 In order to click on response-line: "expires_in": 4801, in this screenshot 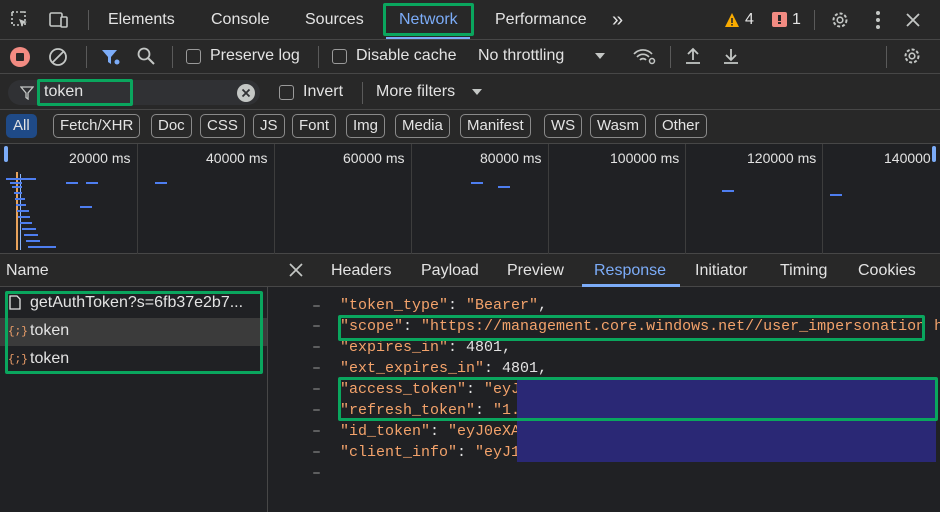, I will do `click(426, 347)`.